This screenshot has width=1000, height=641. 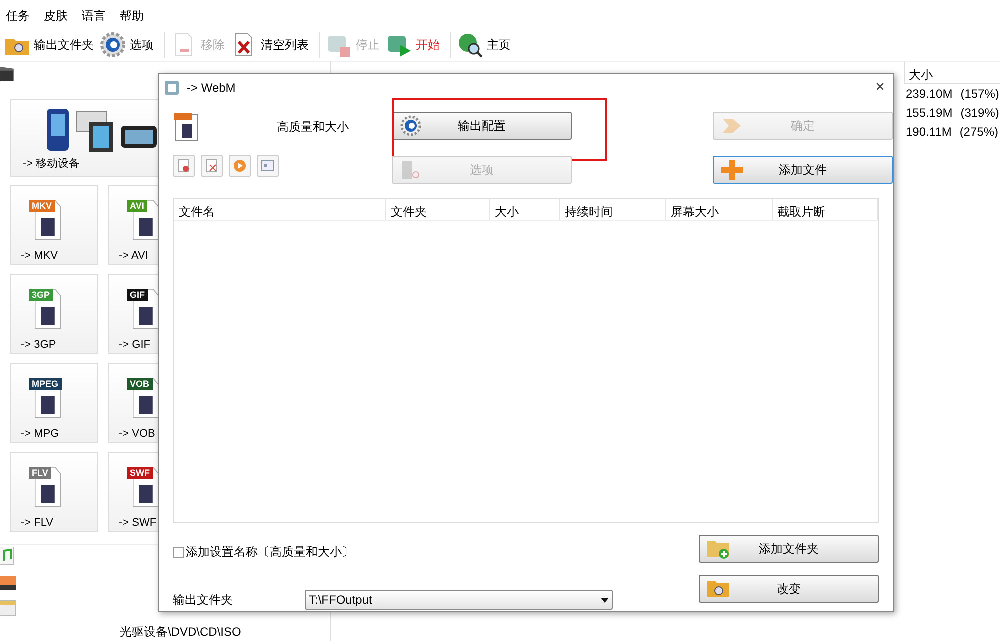 I want to click on table-cell-text: (319%), so click(x=980, y=113).